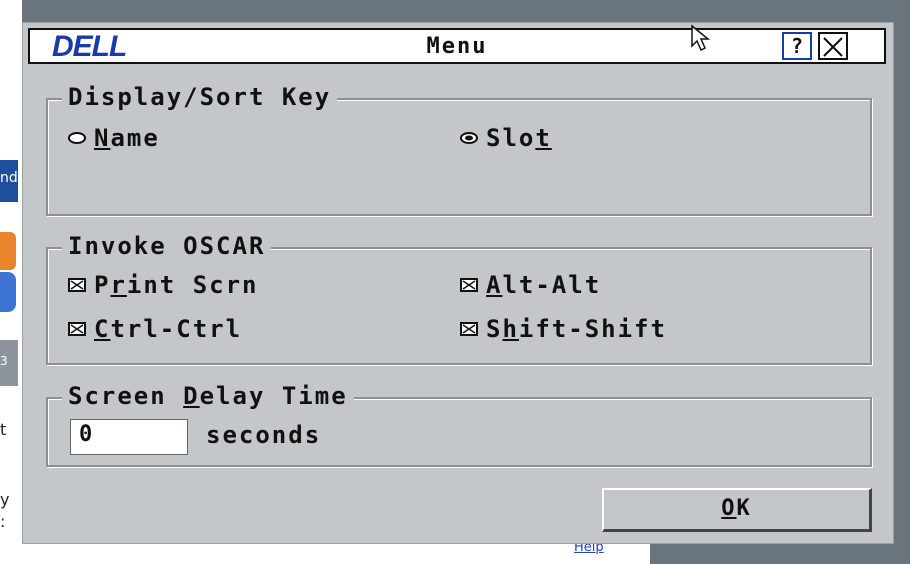 The width and height of the screenshot is (910, 564). Describe the element at coordinates (273, 396) in the screenshot. I see `screen-delay-legend-post: elay Time` at that location.